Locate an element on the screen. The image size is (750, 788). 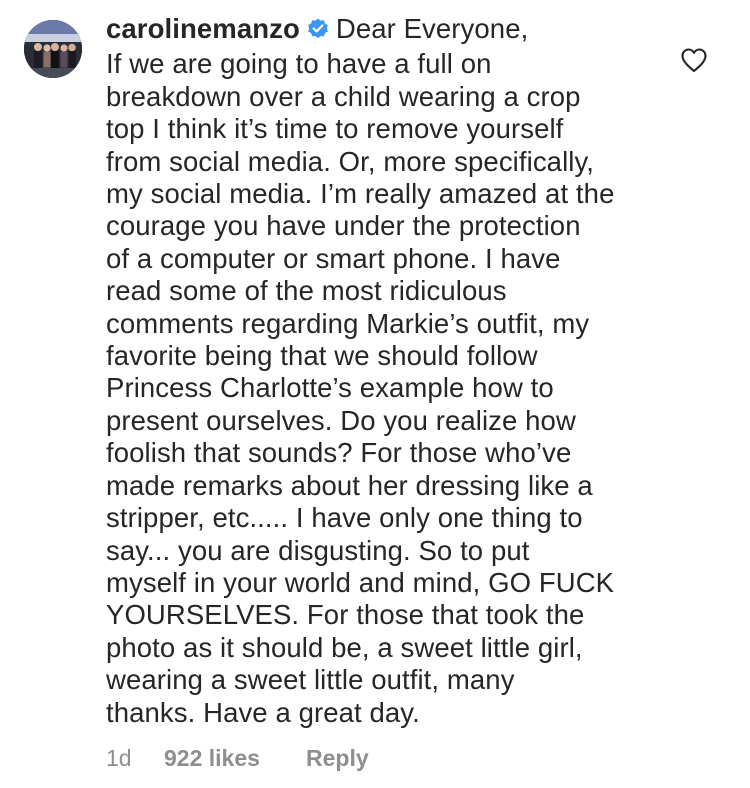
comment-timestamp: 1d is located at coordinates (135, 758).